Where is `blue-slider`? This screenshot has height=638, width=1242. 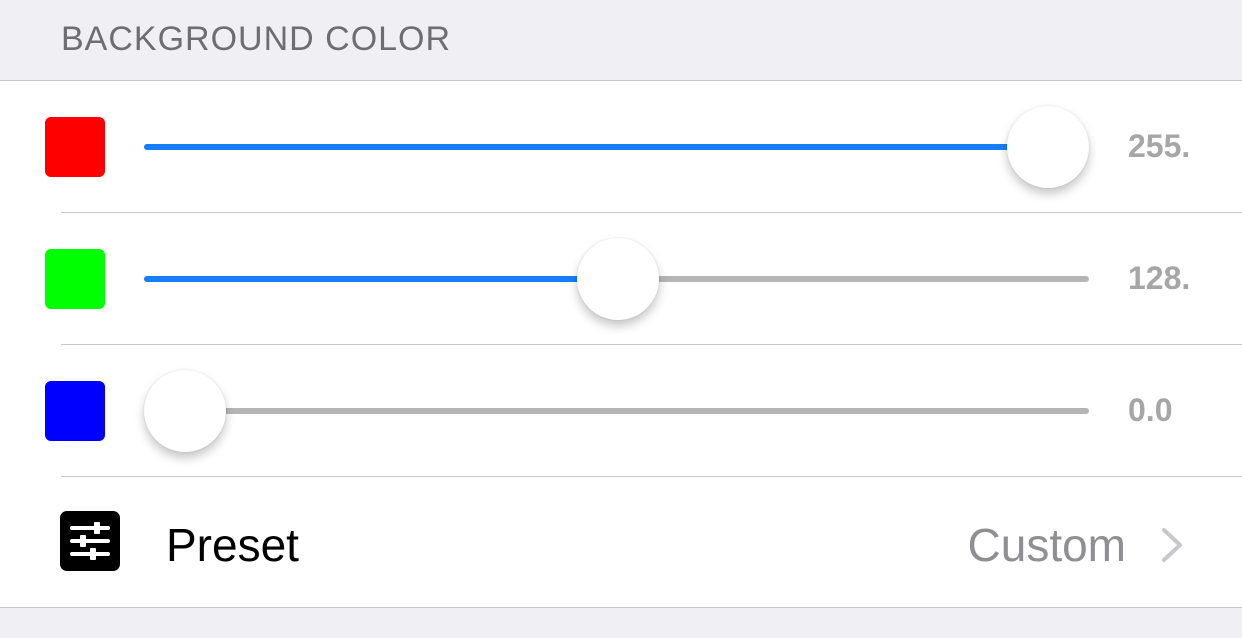 blue-slider is located at coordinates (616, 411).